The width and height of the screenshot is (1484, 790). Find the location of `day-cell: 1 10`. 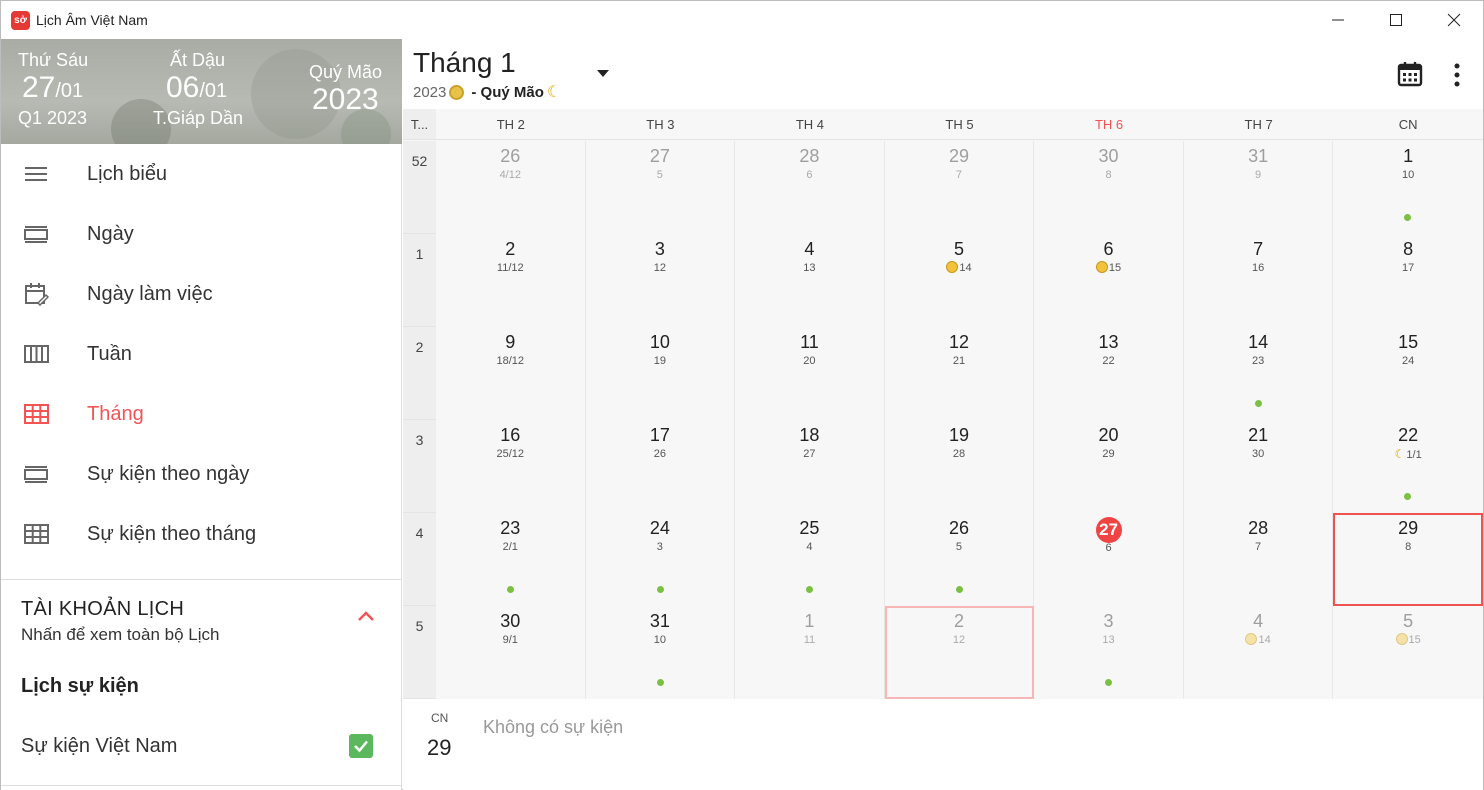

day-cell: 1 10 is located at coordinates (1408, 187).